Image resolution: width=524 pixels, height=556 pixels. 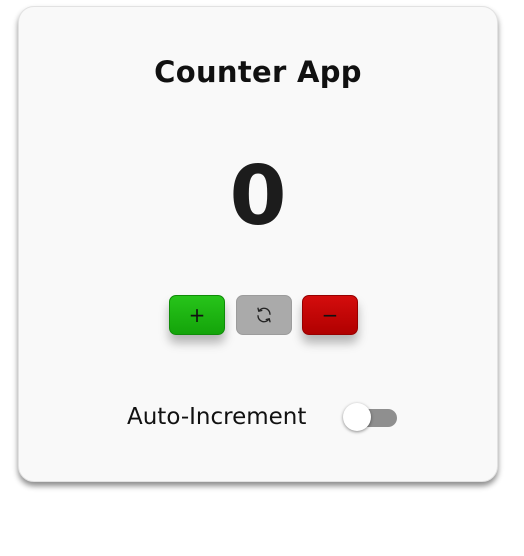 I want to click on increment-button: +, so click(x=197, y=315).